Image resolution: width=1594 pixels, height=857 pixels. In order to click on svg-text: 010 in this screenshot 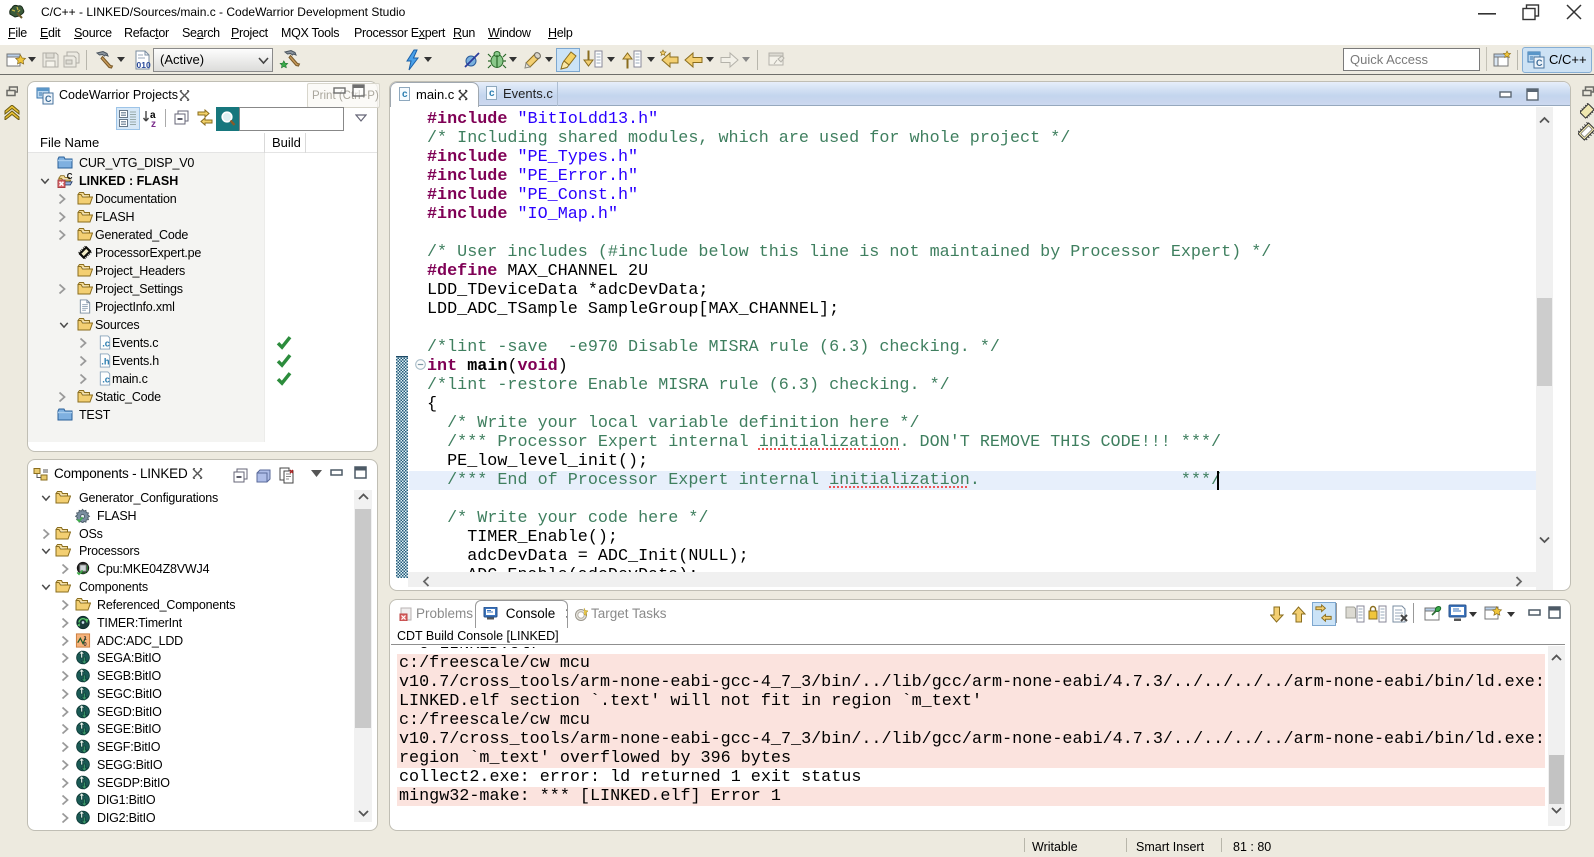, I will do `click(144, 65)`.